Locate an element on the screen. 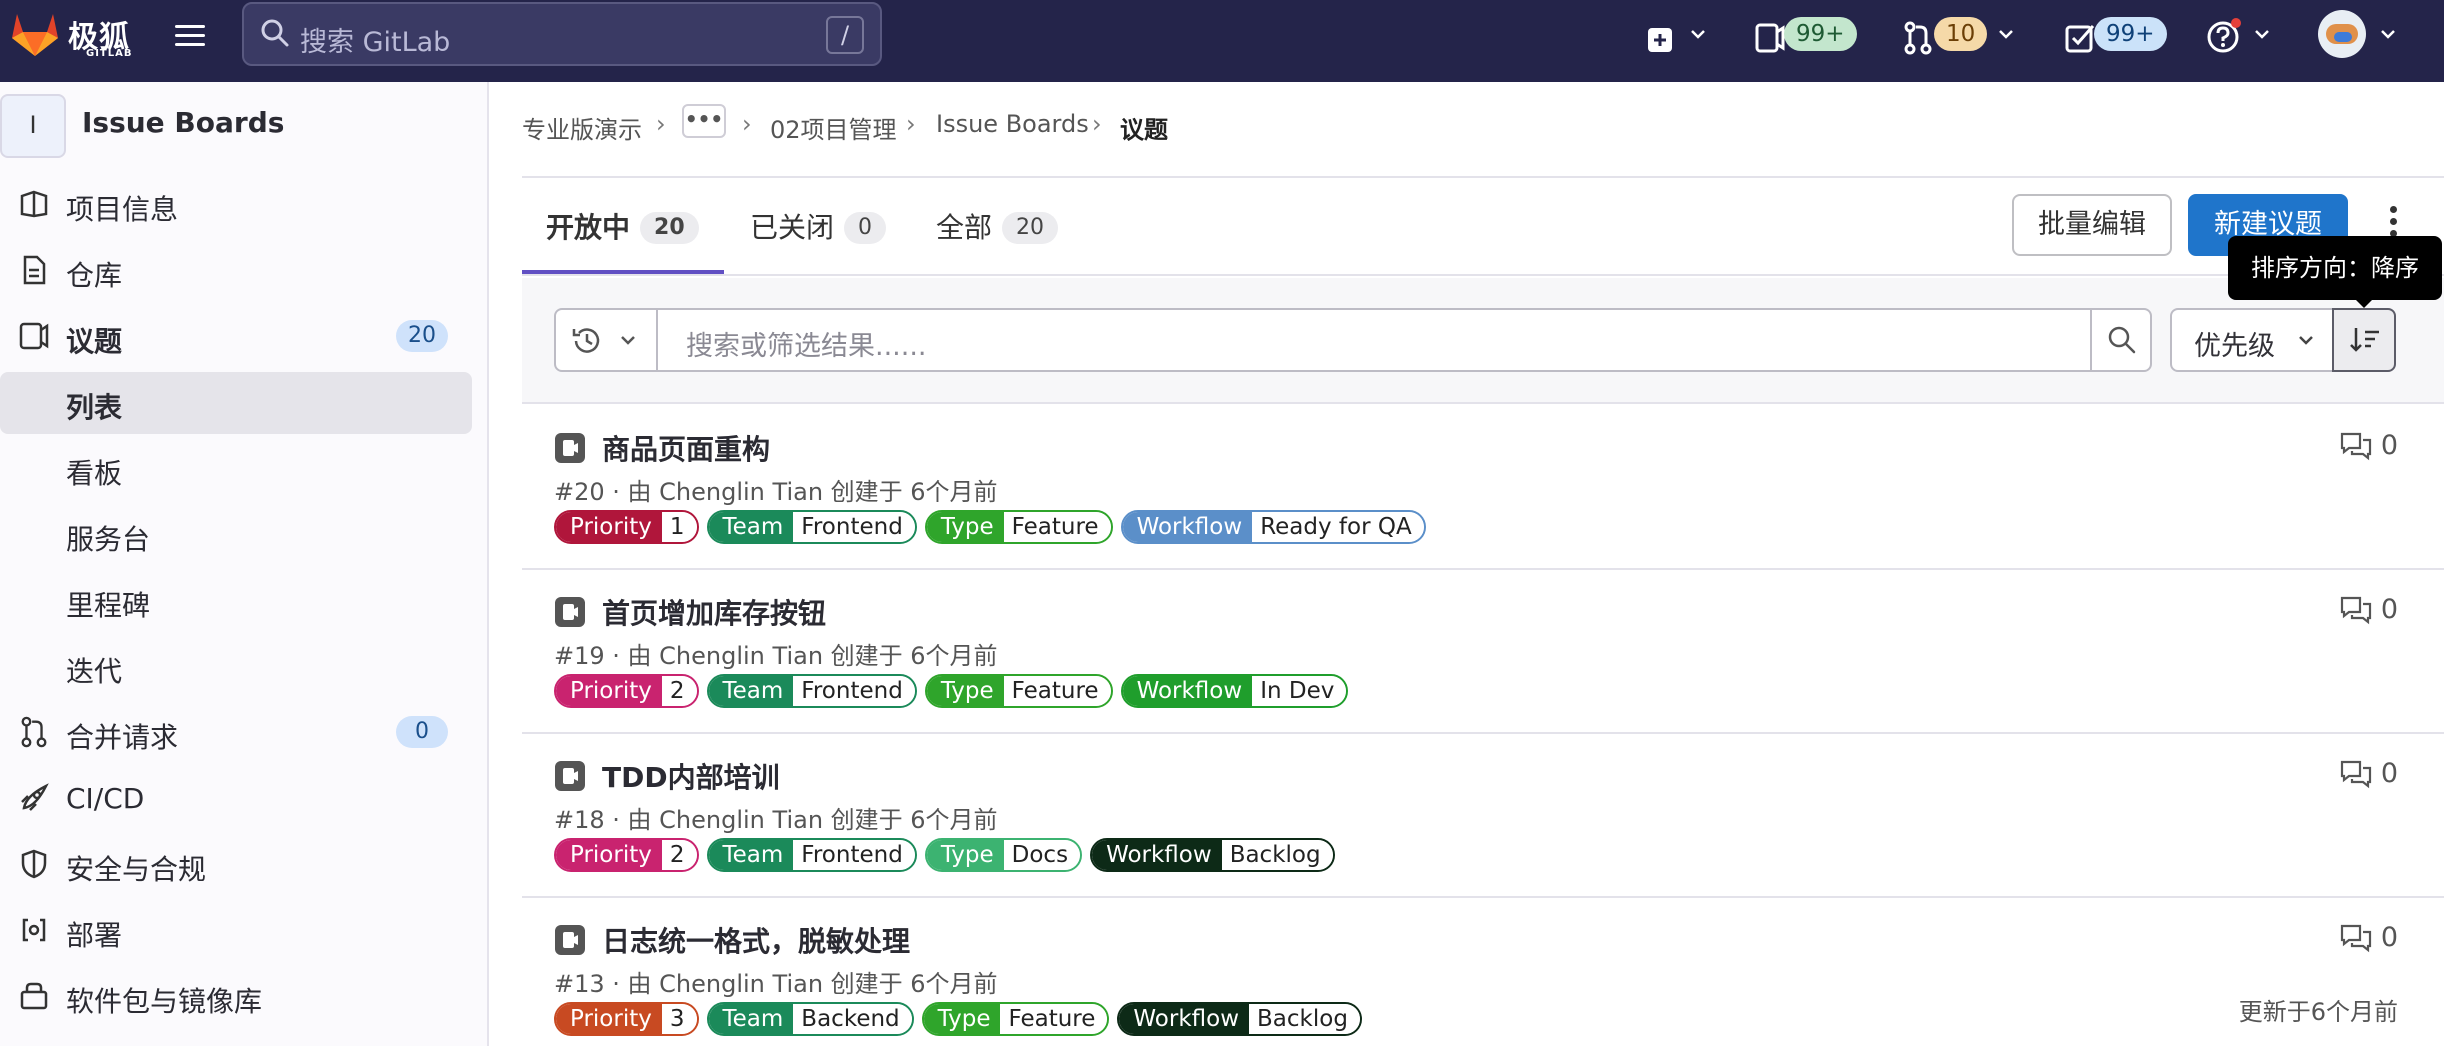  sort-direction-button is located at coordinates (2364, 340).